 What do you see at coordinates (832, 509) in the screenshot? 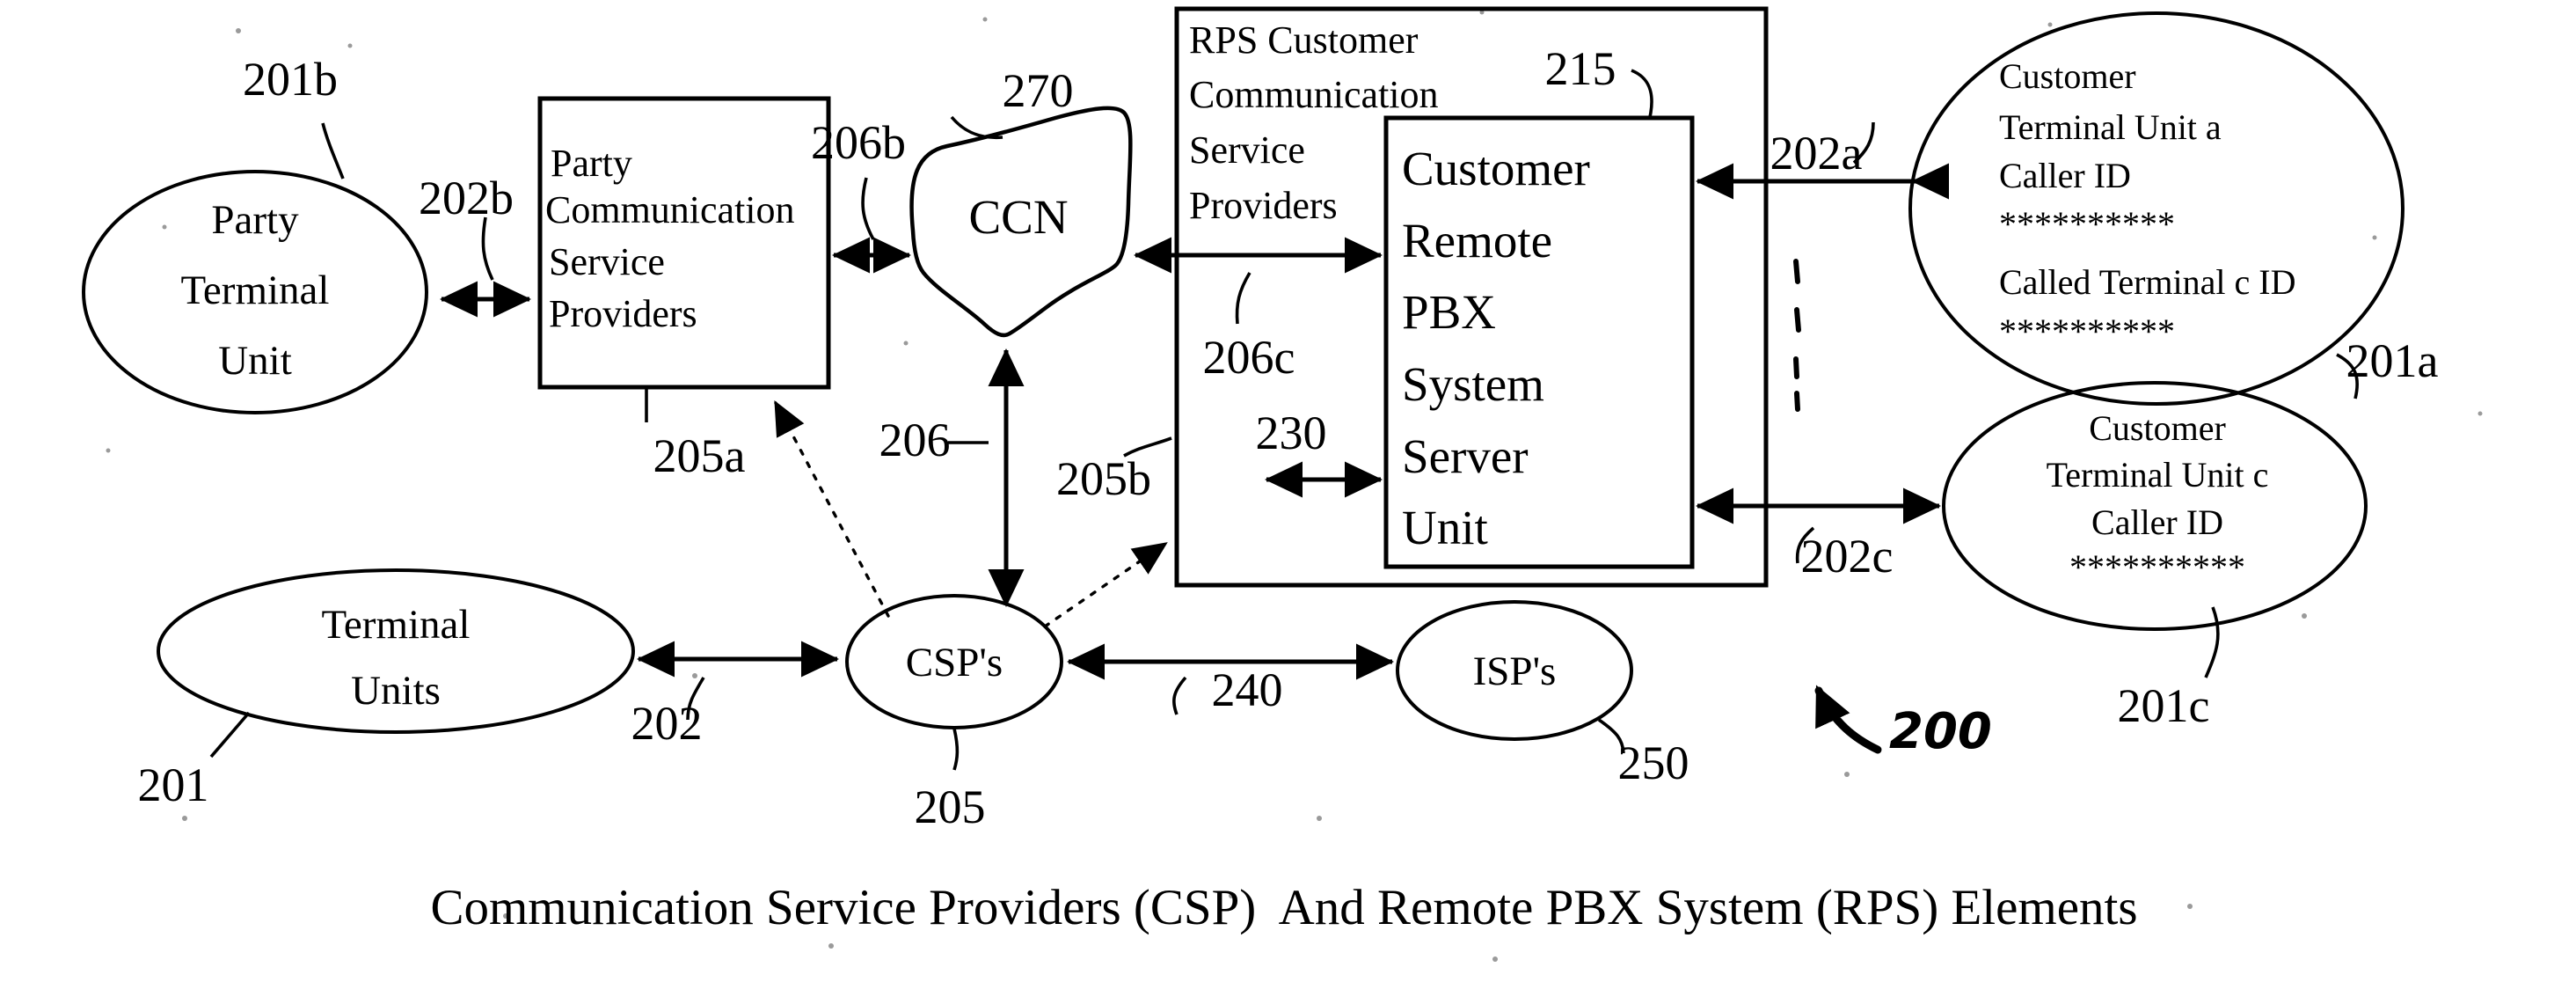
I see `connector-205a` at bounding box center [832, 509].